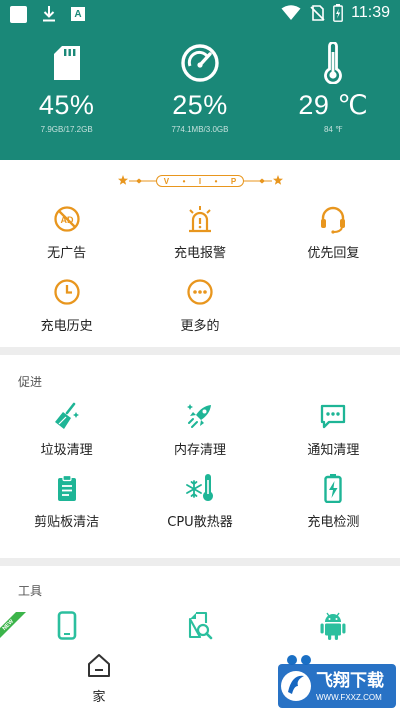 Image resolution: width=400 pixels, height=711 pixels. I want to click on boost-item-label: CPU散热器, so click(200, 522).